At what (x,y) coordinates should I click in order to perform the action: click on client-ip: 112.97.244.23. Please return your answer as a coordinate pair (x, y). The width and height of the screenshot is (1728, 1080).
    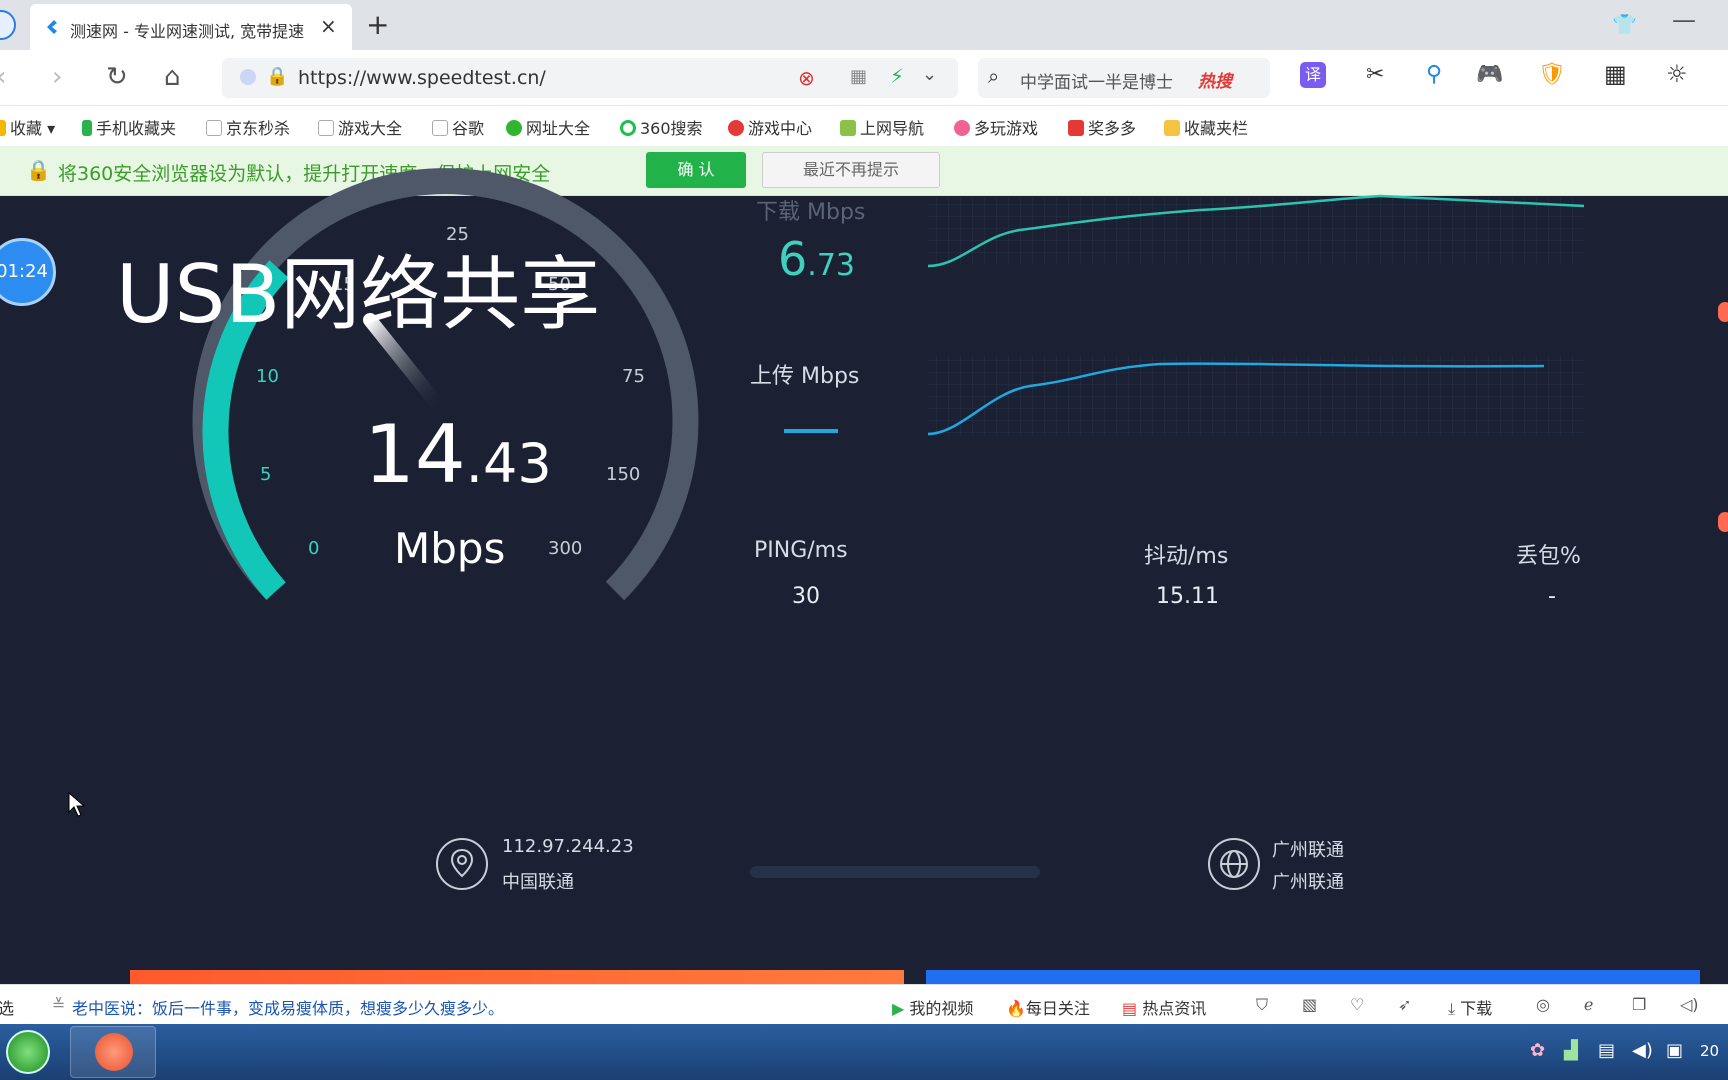
    Looking at the image, I should click on (568, 846).